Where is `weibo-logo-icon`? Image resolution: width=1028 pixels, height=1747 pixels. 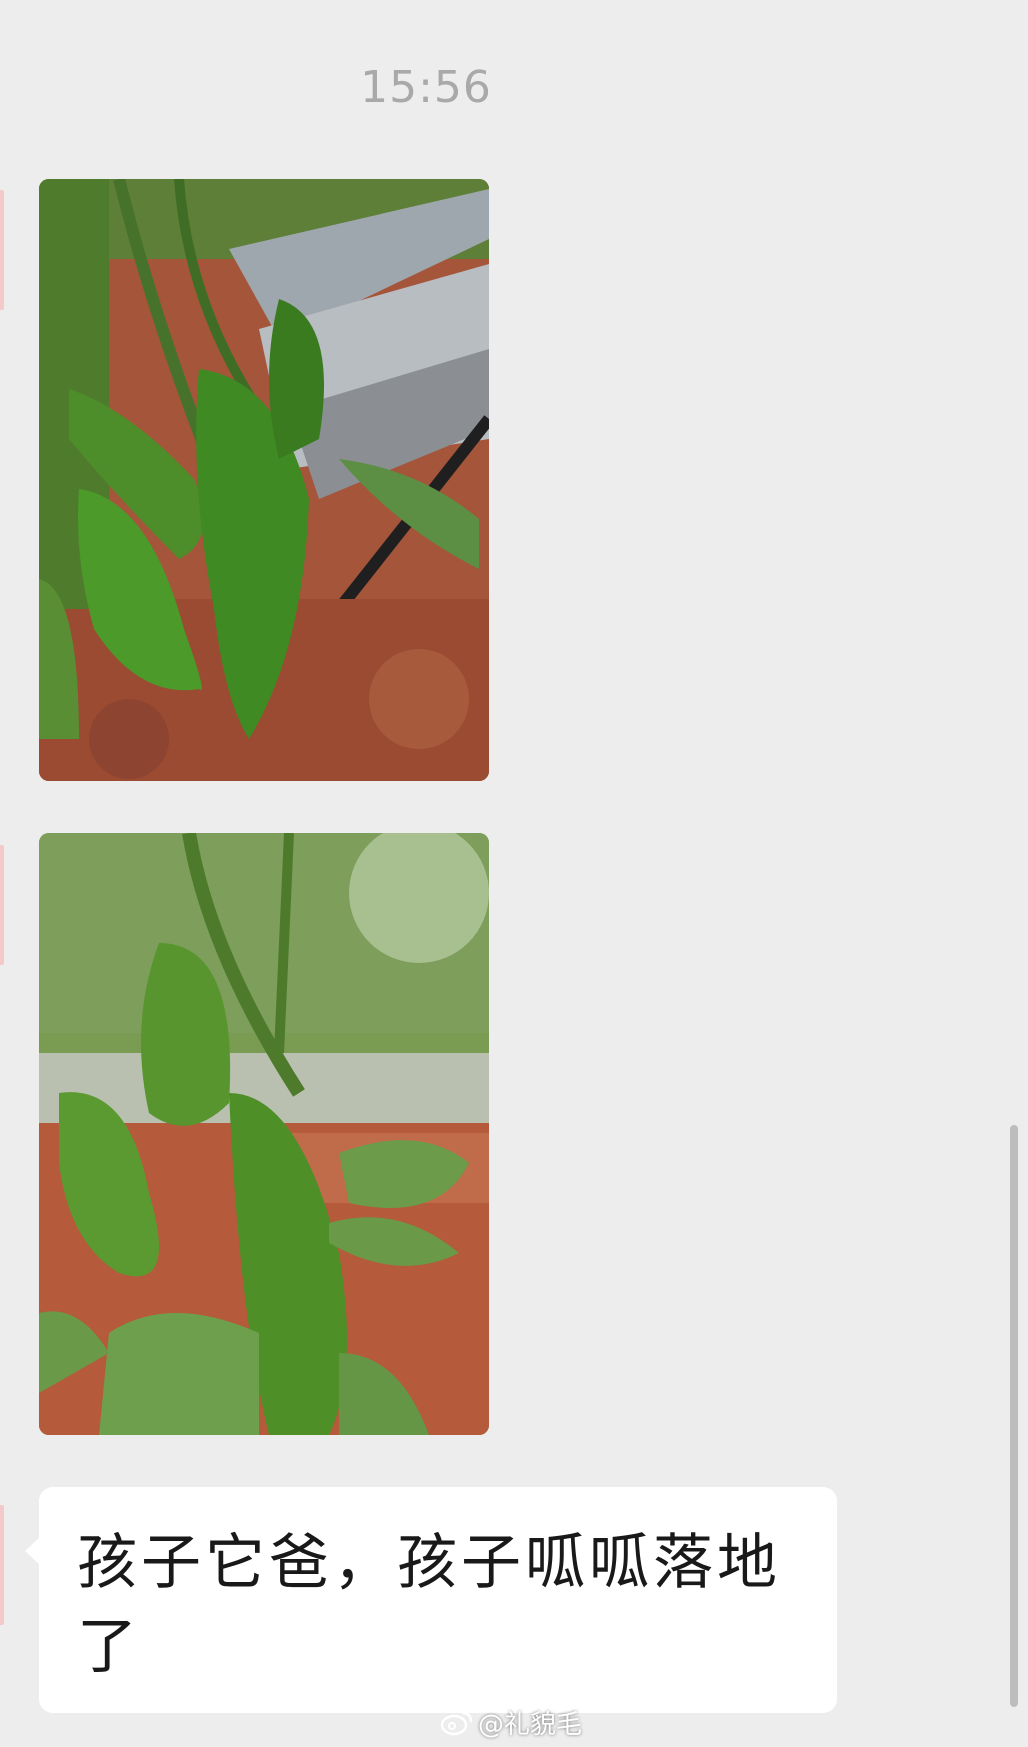 weibo-logo-icon is located at coordinates (456, 1723).